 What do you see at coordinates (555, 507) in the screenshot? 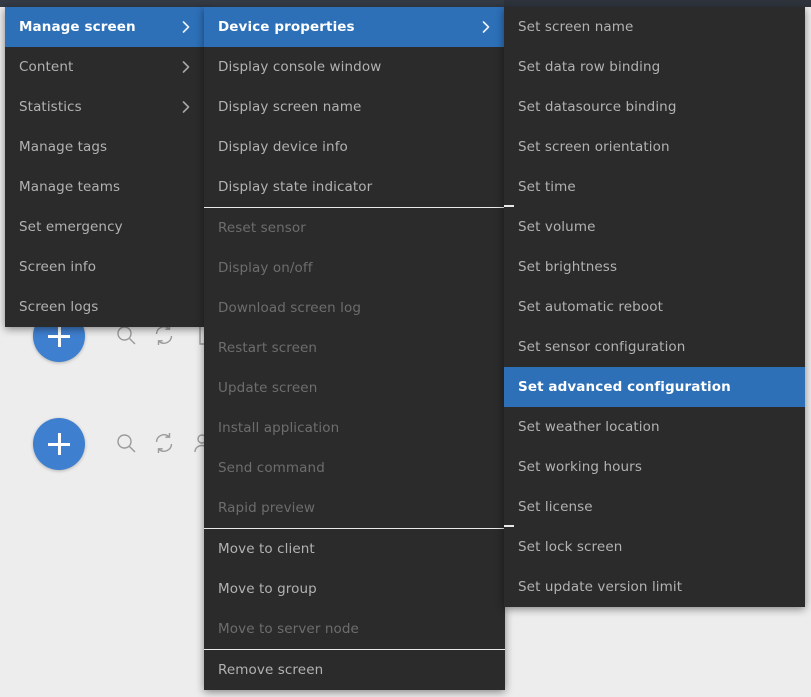
I see `menu-item-label: Set license` at bounding box center [555, 507].